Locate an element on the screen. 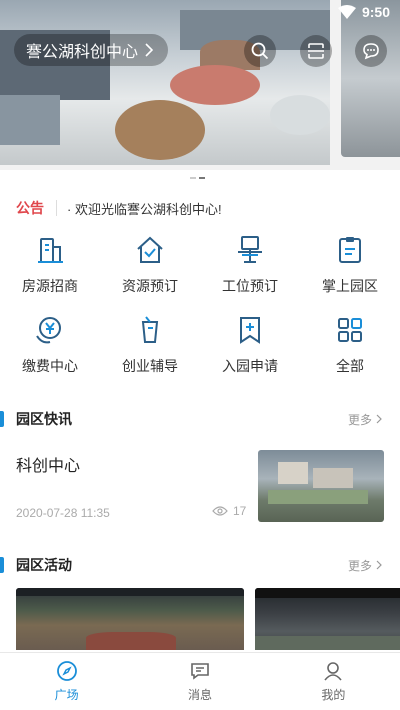 This screenshot has height=710, width=400. bottom-tab-bar: 广场 消息 我的 is located at coordinates (200, 681).